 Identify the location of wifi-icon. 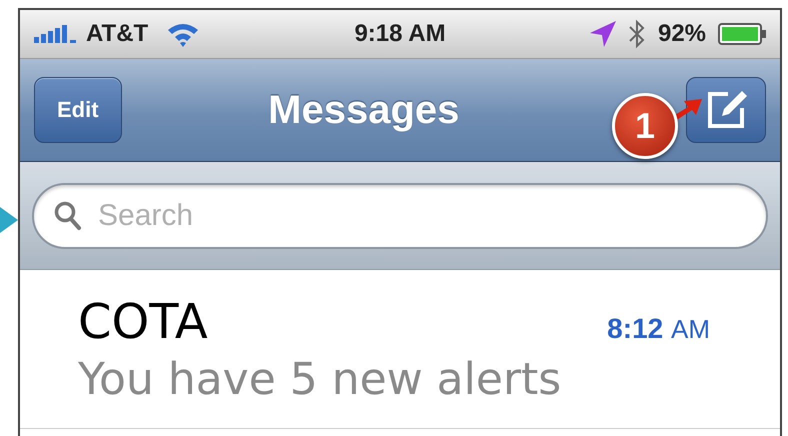
(183, 34).